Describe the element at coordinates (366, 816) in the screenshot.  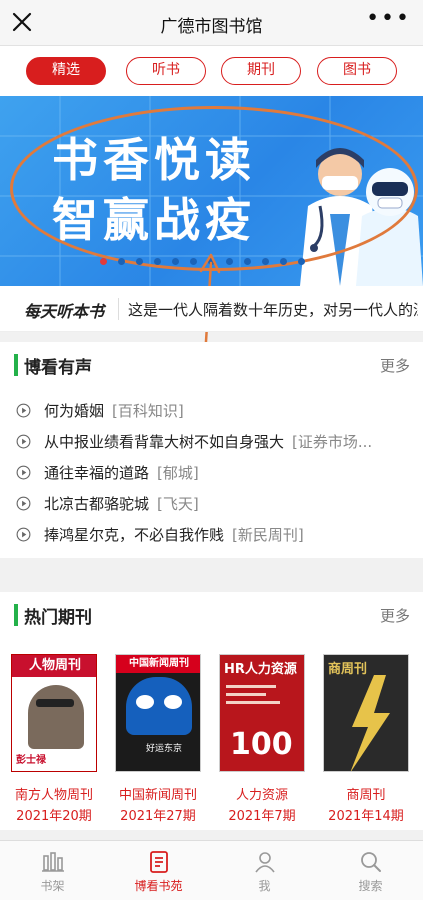
I see `magazine-issue: 2021年14期` at that location.